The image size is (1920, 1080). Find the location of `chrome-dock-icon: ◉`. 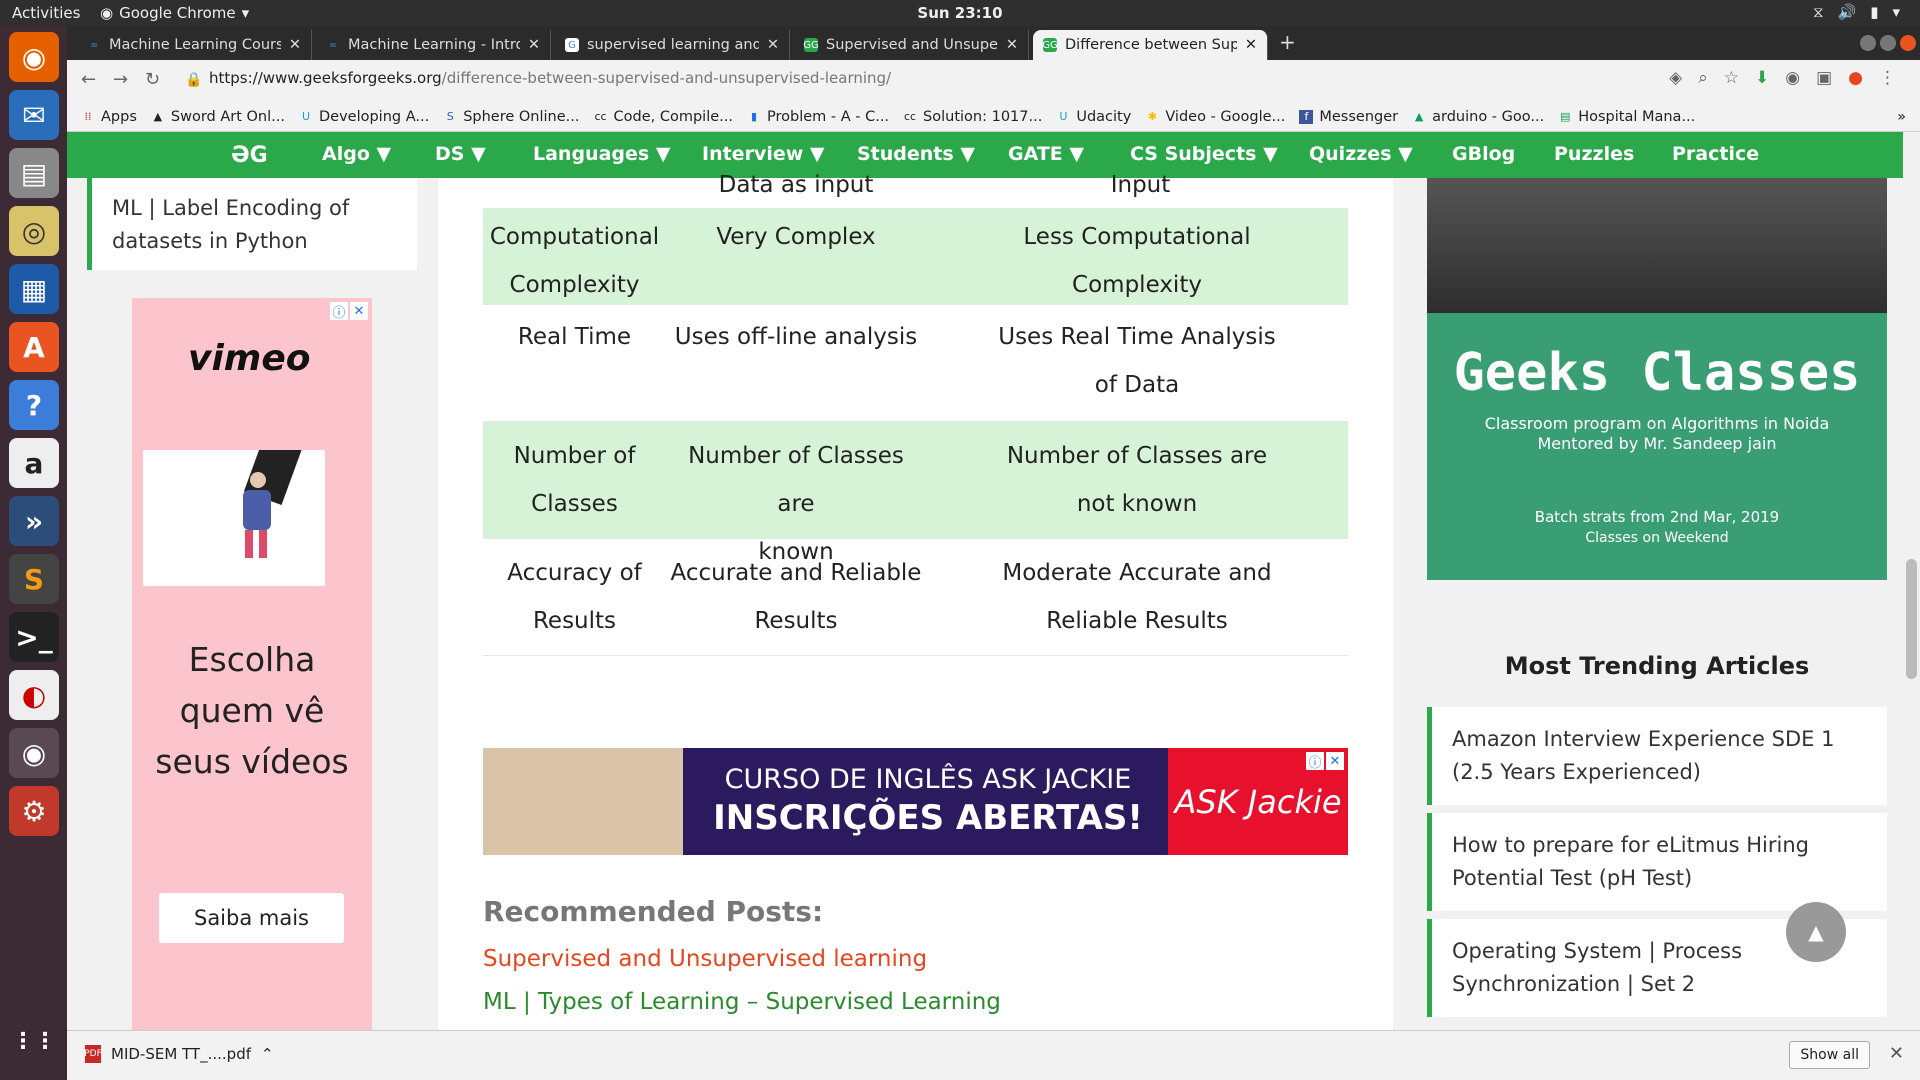

chrome-dock-icon: ◉ is located at coordinates (34, 753).